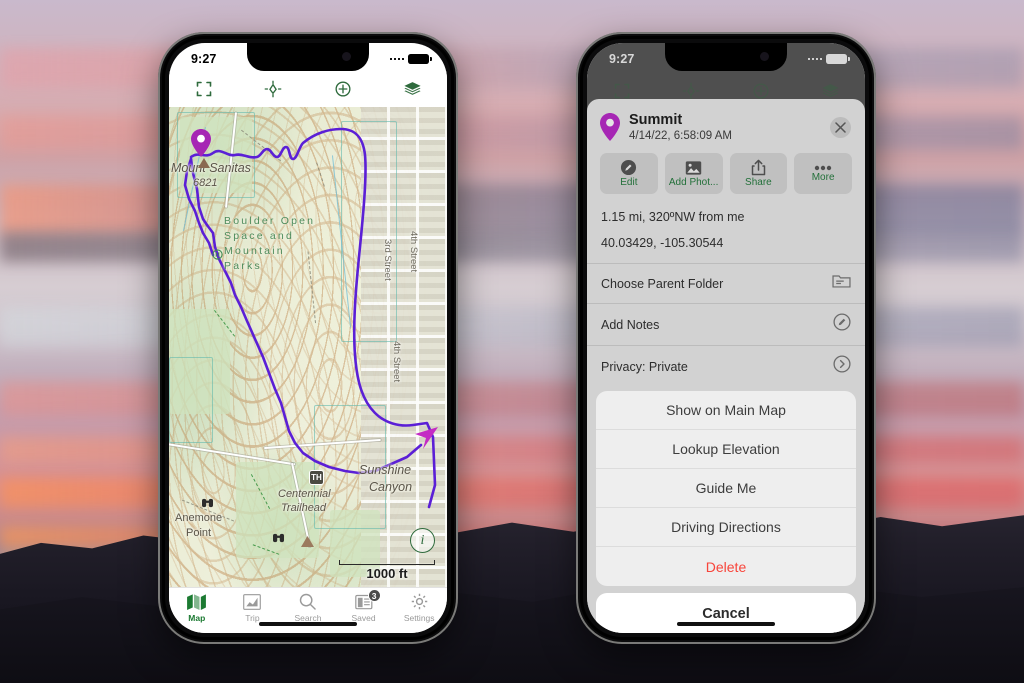  What do you see at coordinates (426, 438) in the screenshot?
I see `heading-arrow-icon` at bounding box center [426, 438].